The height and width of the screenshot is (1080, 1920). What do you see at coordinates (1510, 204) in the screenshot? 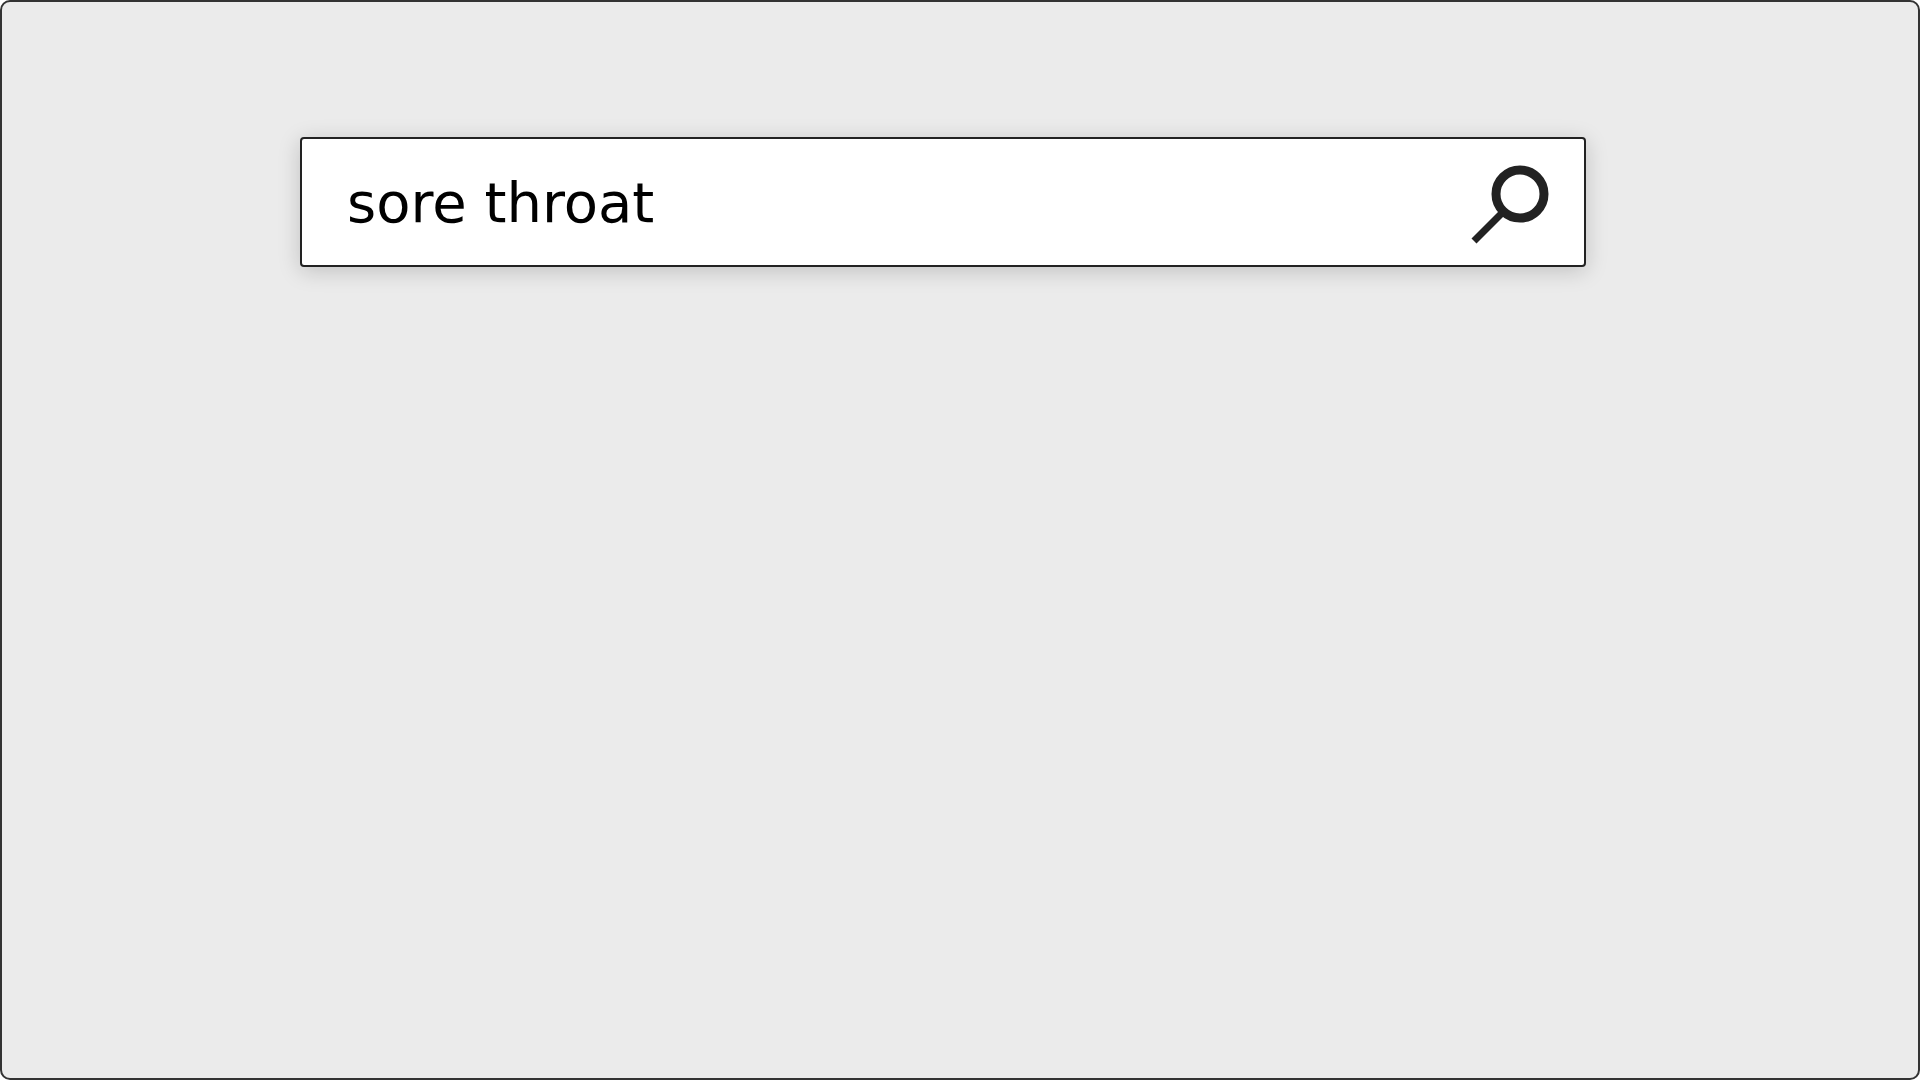
I see `search-icon` at bounding box center [1510, 204].